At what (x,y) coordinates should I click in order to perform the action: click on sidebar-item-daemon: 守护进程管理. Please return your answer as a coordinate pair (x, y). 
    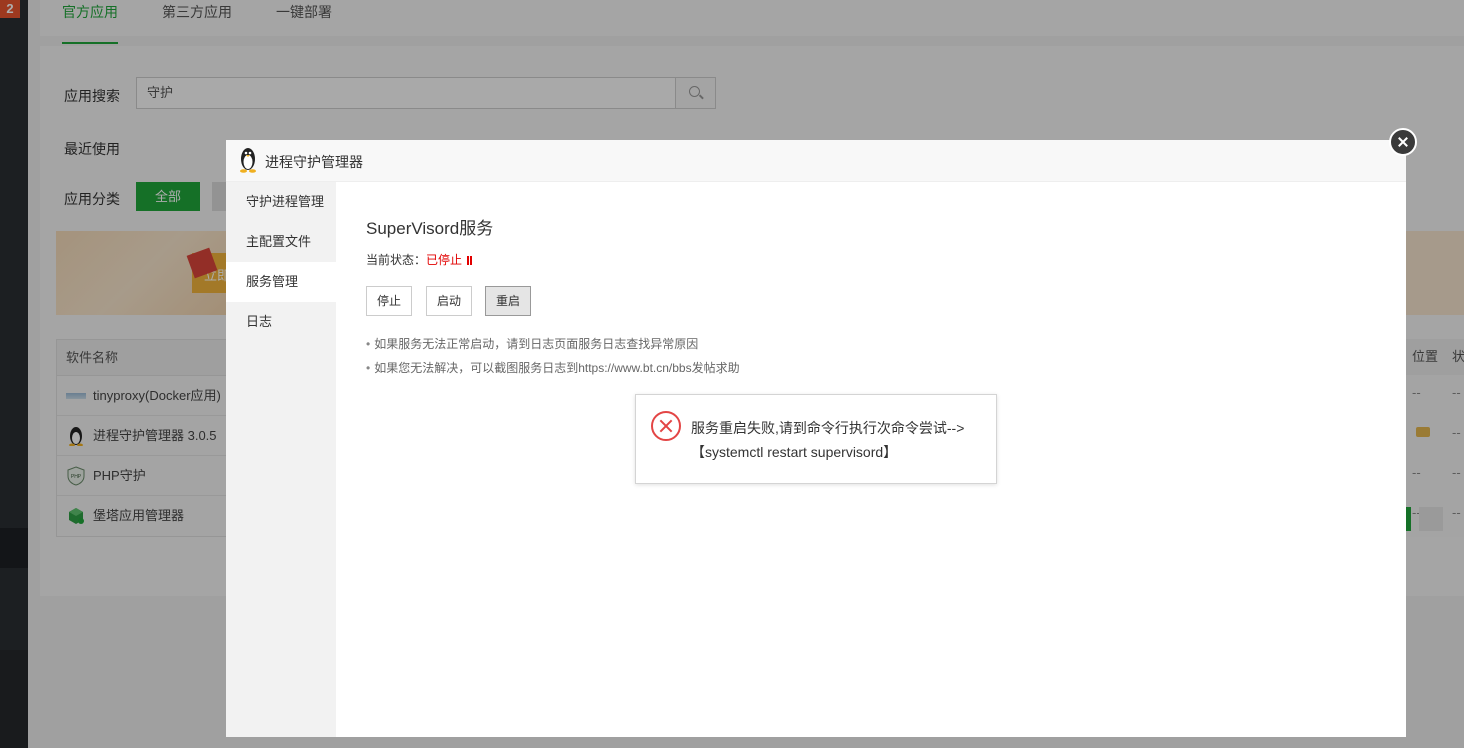
    Looking at the image, I should click on (281, 202).